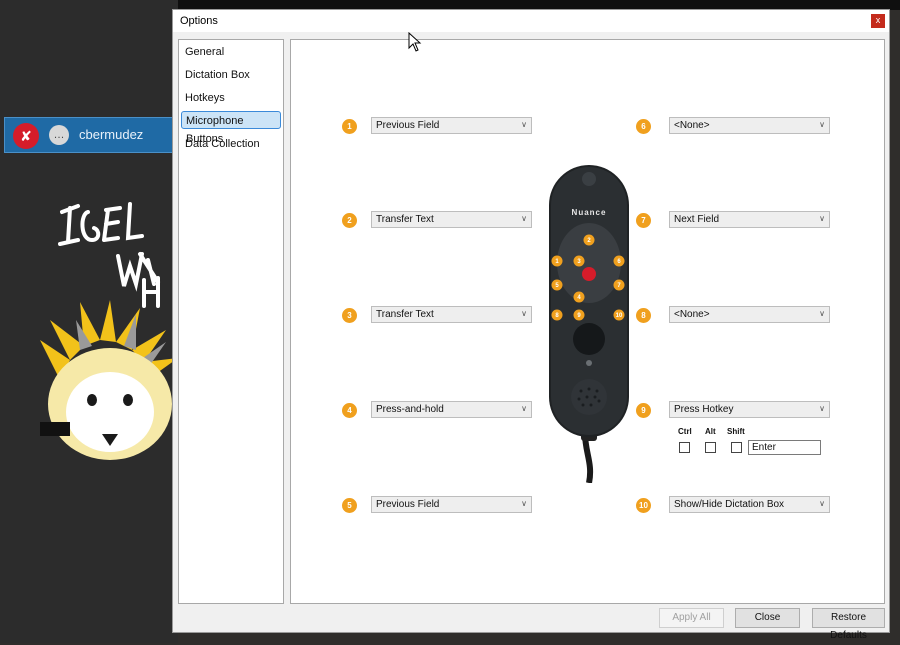 This screenshot has width=900, height=645. Describe the element at coordinates (692, 314) in the screenshot. I see `button-8-value: <None>` at that location.